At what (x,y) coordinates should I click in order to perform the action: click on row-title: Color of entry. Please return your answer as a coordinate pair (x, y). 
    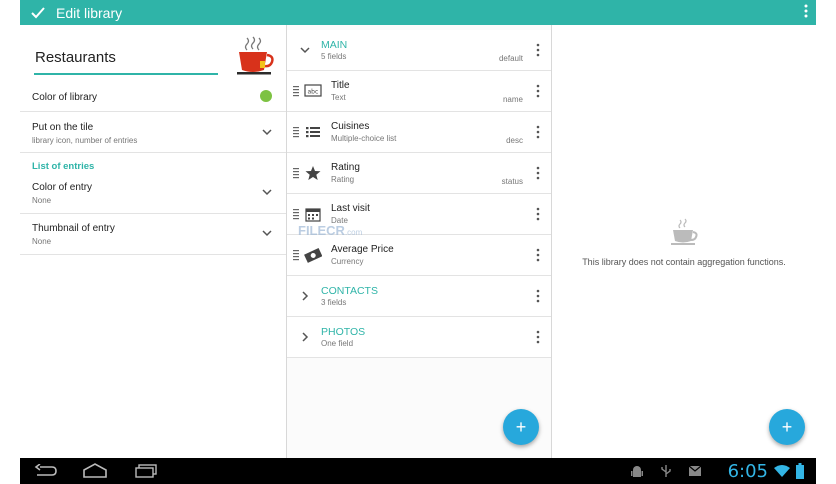
    Looking at the image, I should click on (62, 187).